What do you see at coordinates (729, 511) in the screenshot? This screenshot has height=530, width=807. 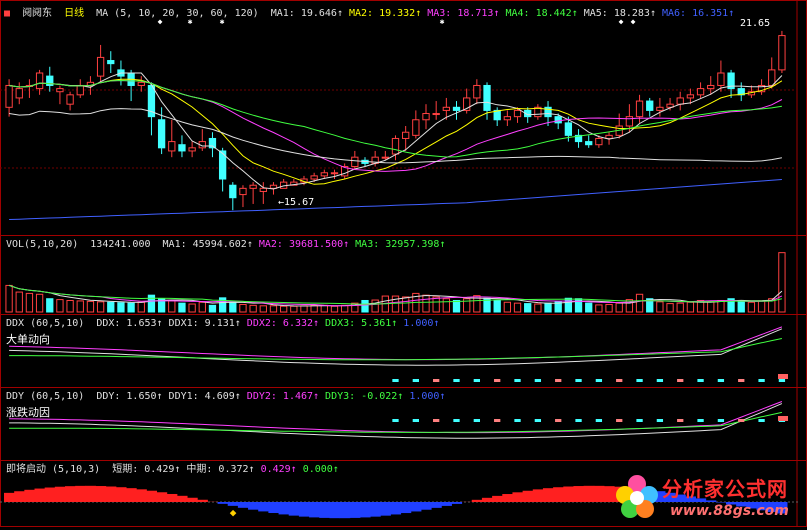 I see `logo-url: www.88gs.com` at bounding box center [729, 511].